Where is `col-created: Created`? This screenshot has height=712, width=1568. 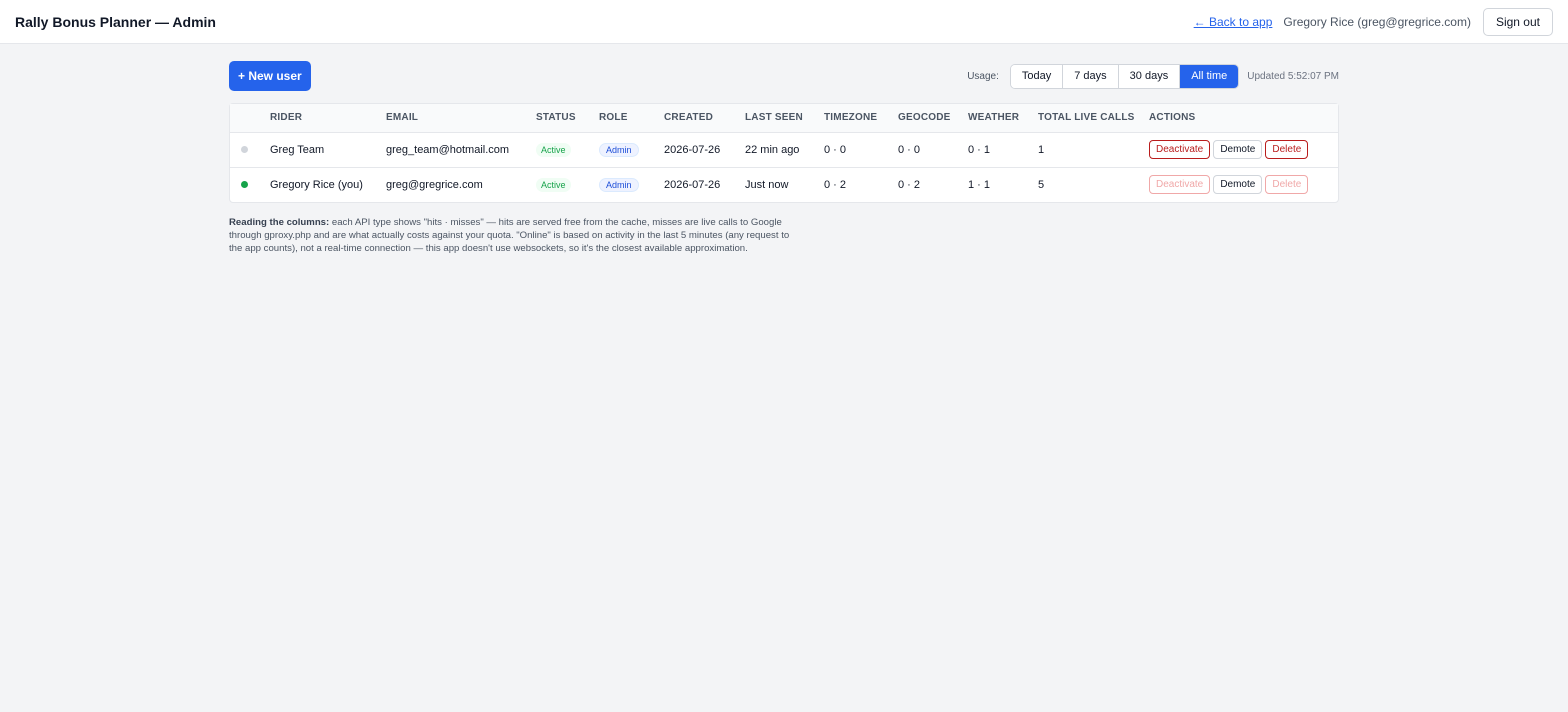
col-created: Created is located at coordinates (698, 118).